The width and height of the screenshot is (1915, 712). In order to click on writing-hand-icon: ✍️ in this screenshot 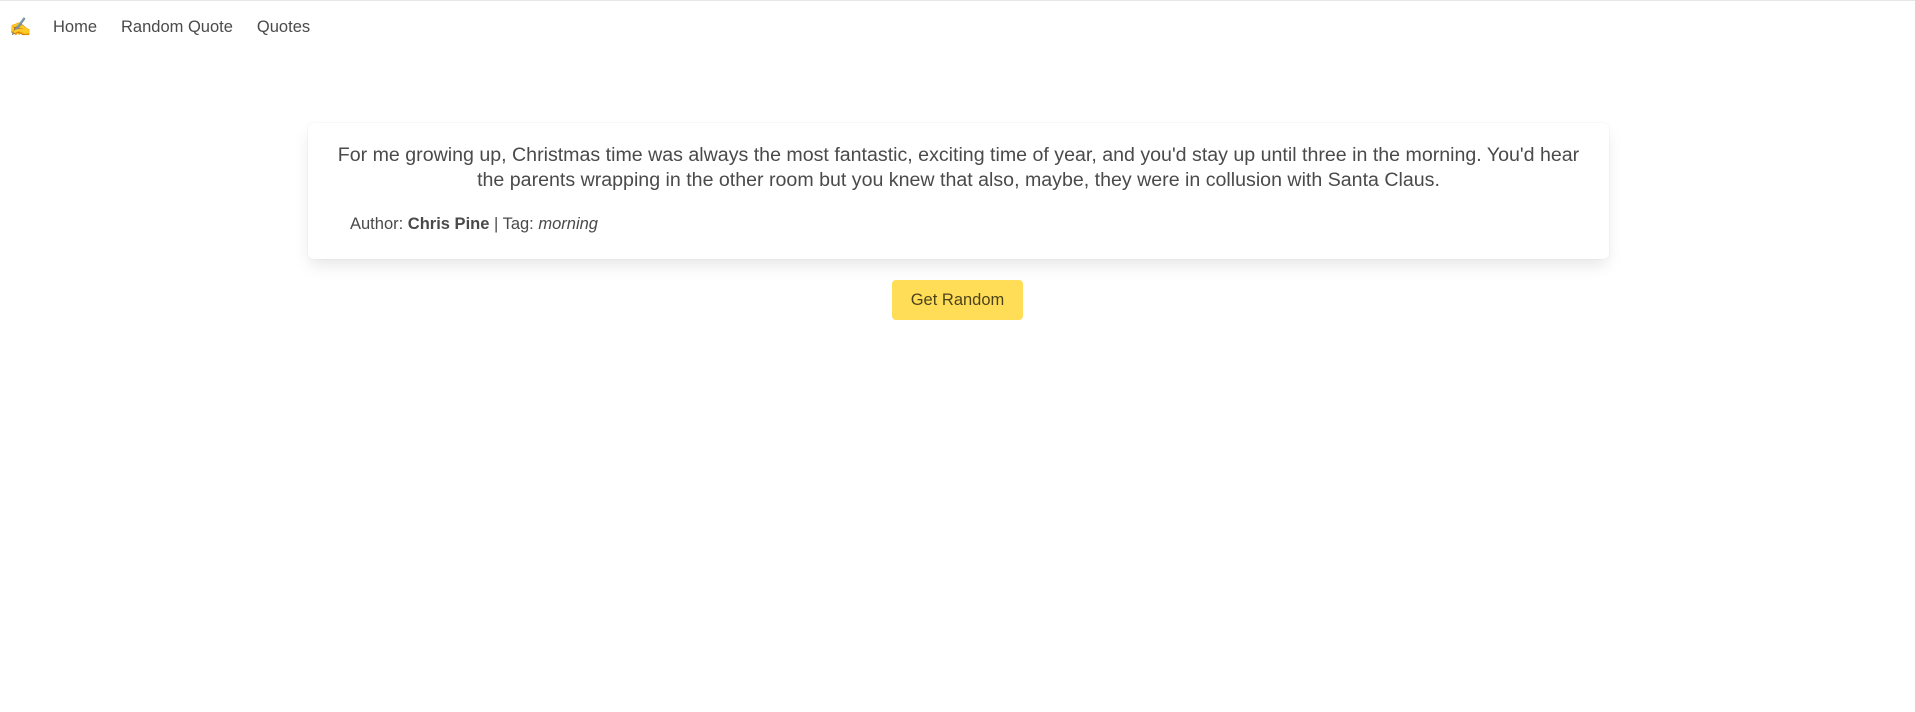, I will do `click(20, 26)`.